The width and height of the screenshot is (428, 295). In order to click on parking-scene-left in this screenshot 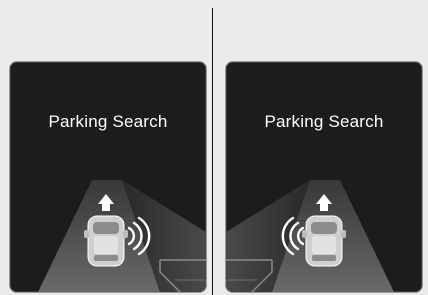, I will do `click(122, 236)`.